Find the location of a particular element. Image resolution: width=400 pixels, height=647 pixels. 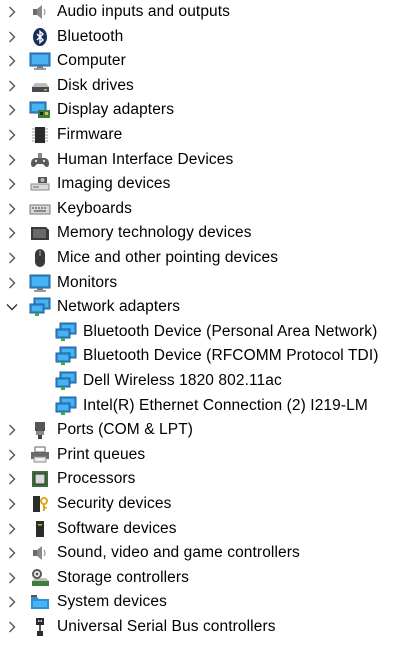

tree-item-label: Computer is located at coordinates (91, 61).